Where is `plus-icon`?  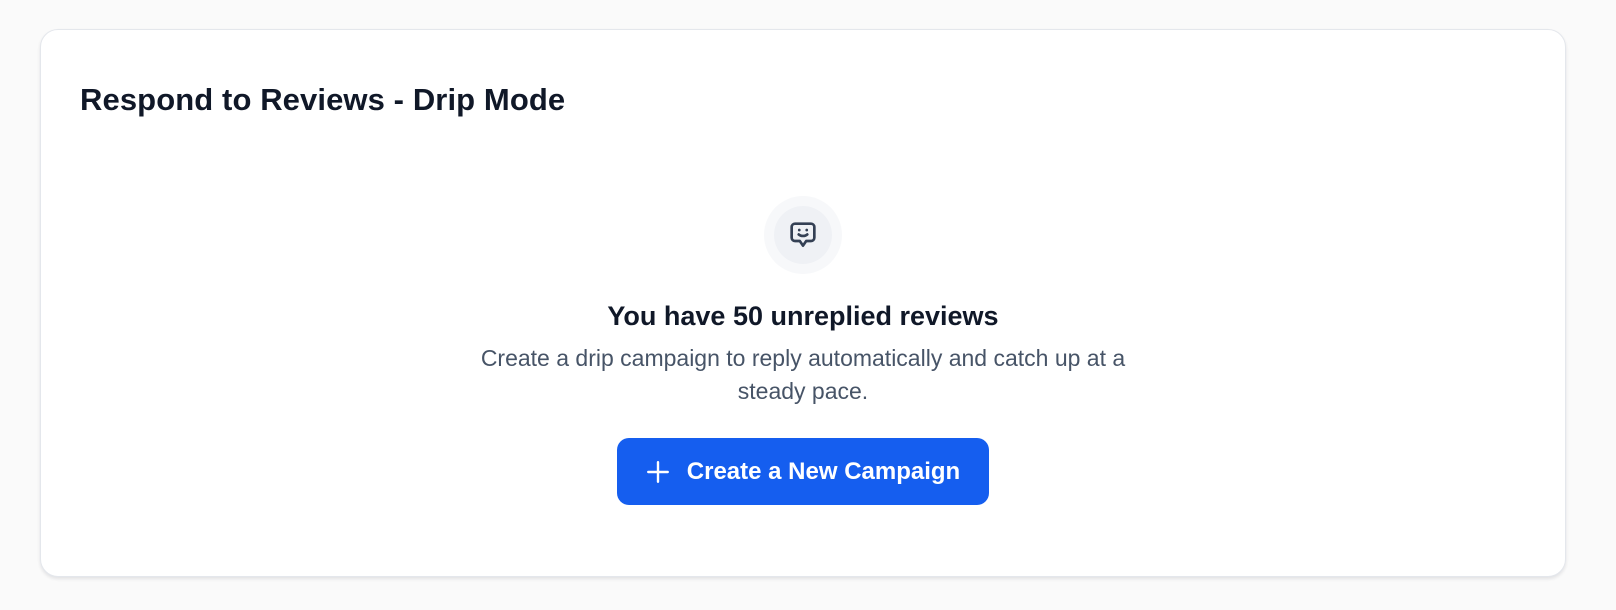
plus-icon is located at coordinates (658, 472).